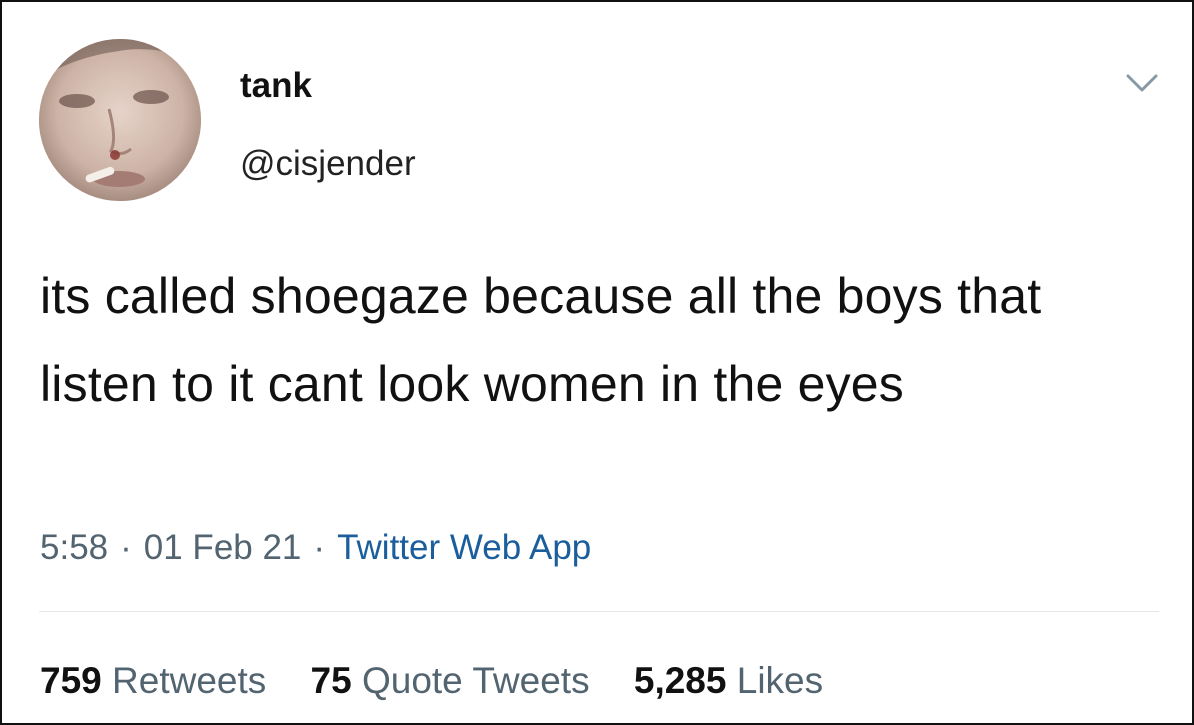 The height and width of the screenshot is (725, 1194). What do you see at coordinates (223, 547) in the screenshot?
I see `tweet-date: 01 Feb 21` at bounding box center [223, 547].